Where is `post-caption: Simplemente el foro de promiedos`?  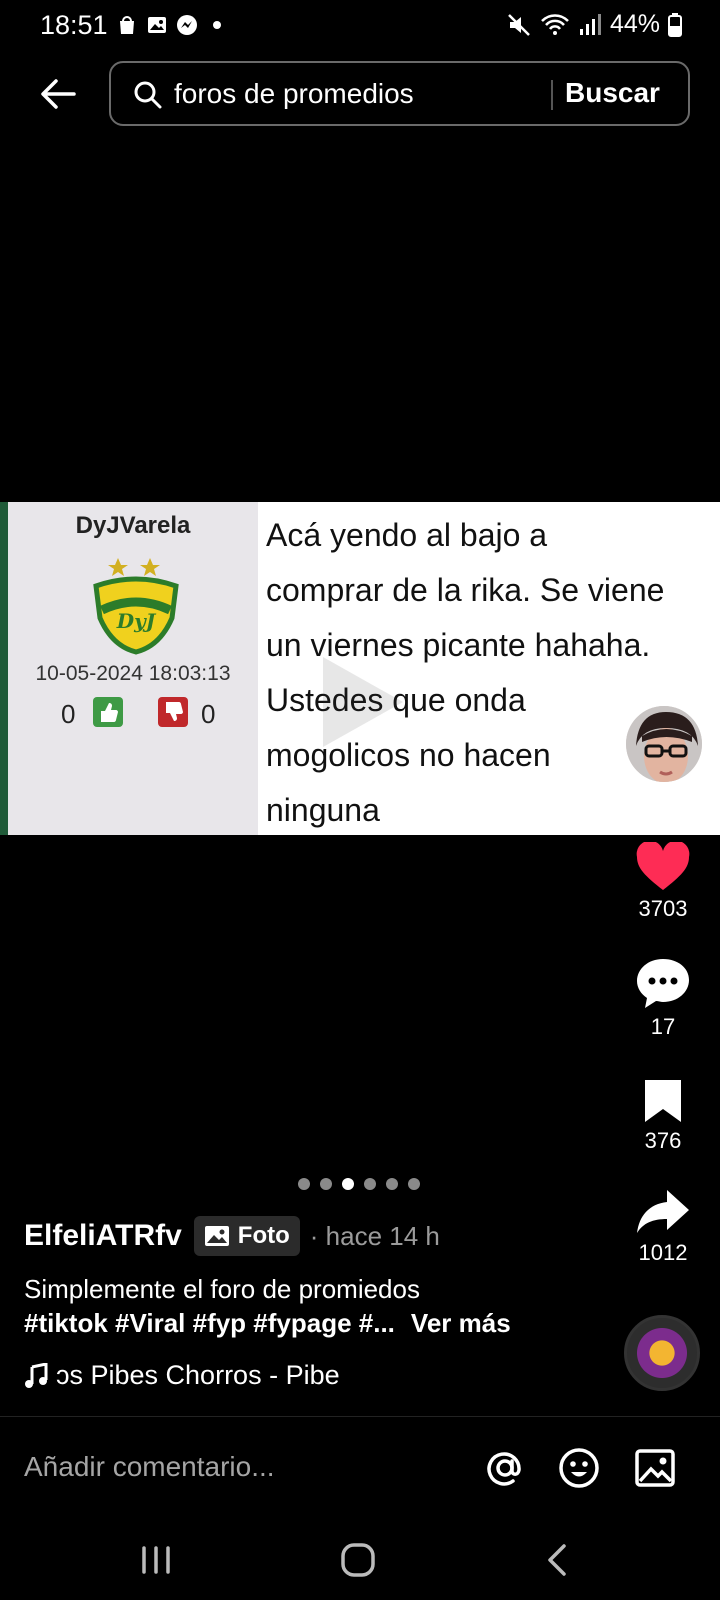 post-caption: Simplemente el foro de promiedos is located at coordinates (222, 1289).